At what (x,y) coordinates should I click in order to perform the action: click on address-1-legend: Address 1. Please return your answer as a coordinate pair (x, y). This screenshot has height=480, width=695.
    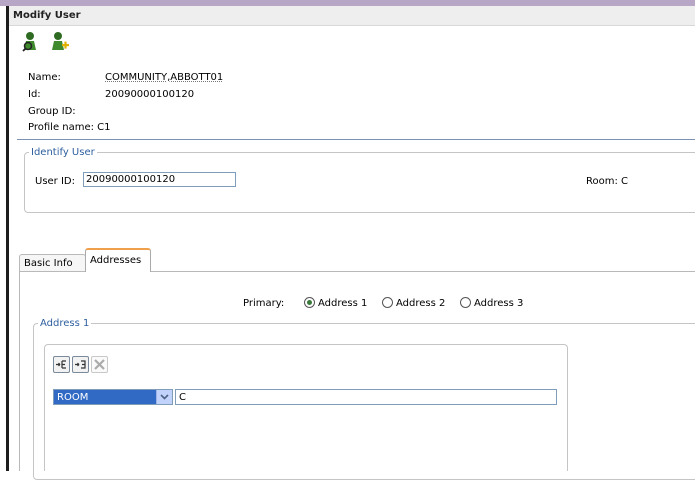
    Looking at the image, I should click on (65, 323).